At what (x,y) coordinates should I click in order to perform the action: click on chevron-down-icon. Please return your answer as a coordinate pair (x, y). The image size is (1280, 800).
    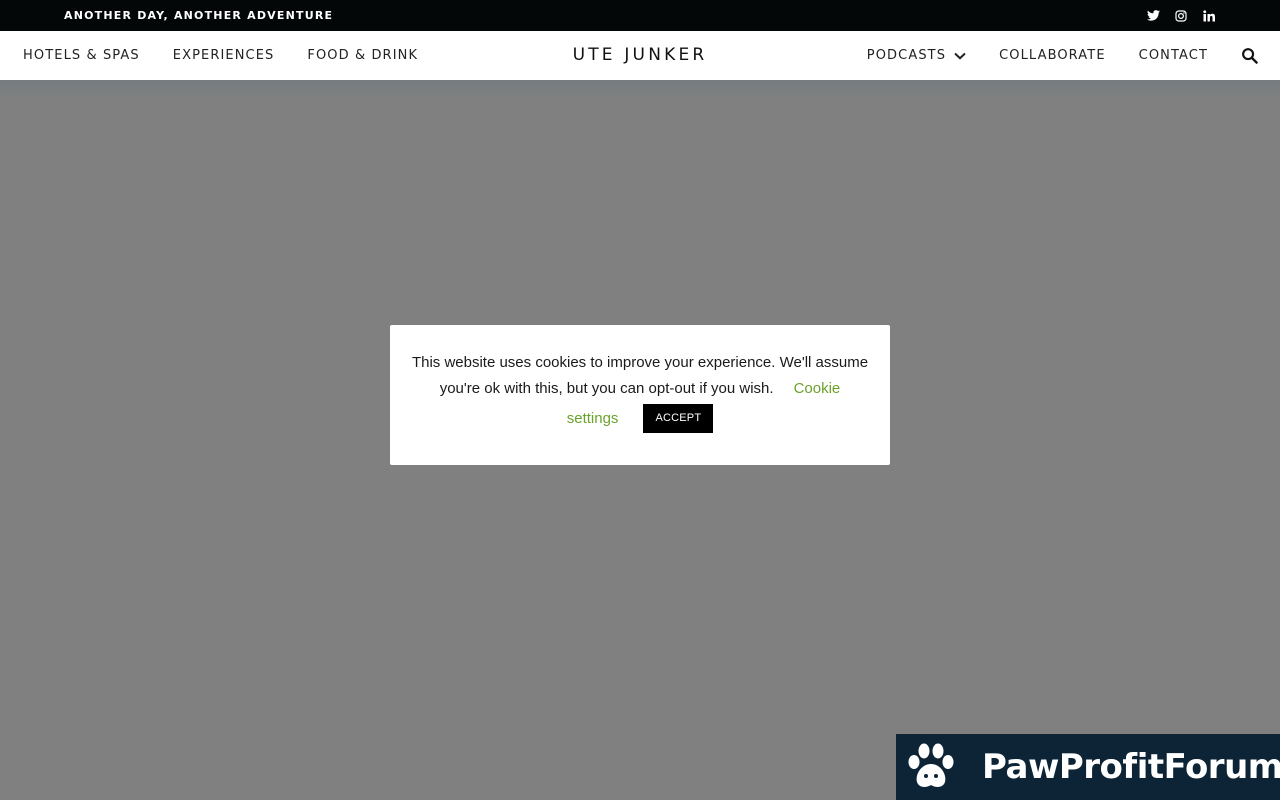
    Looking at the image, I should click on (960, 56).